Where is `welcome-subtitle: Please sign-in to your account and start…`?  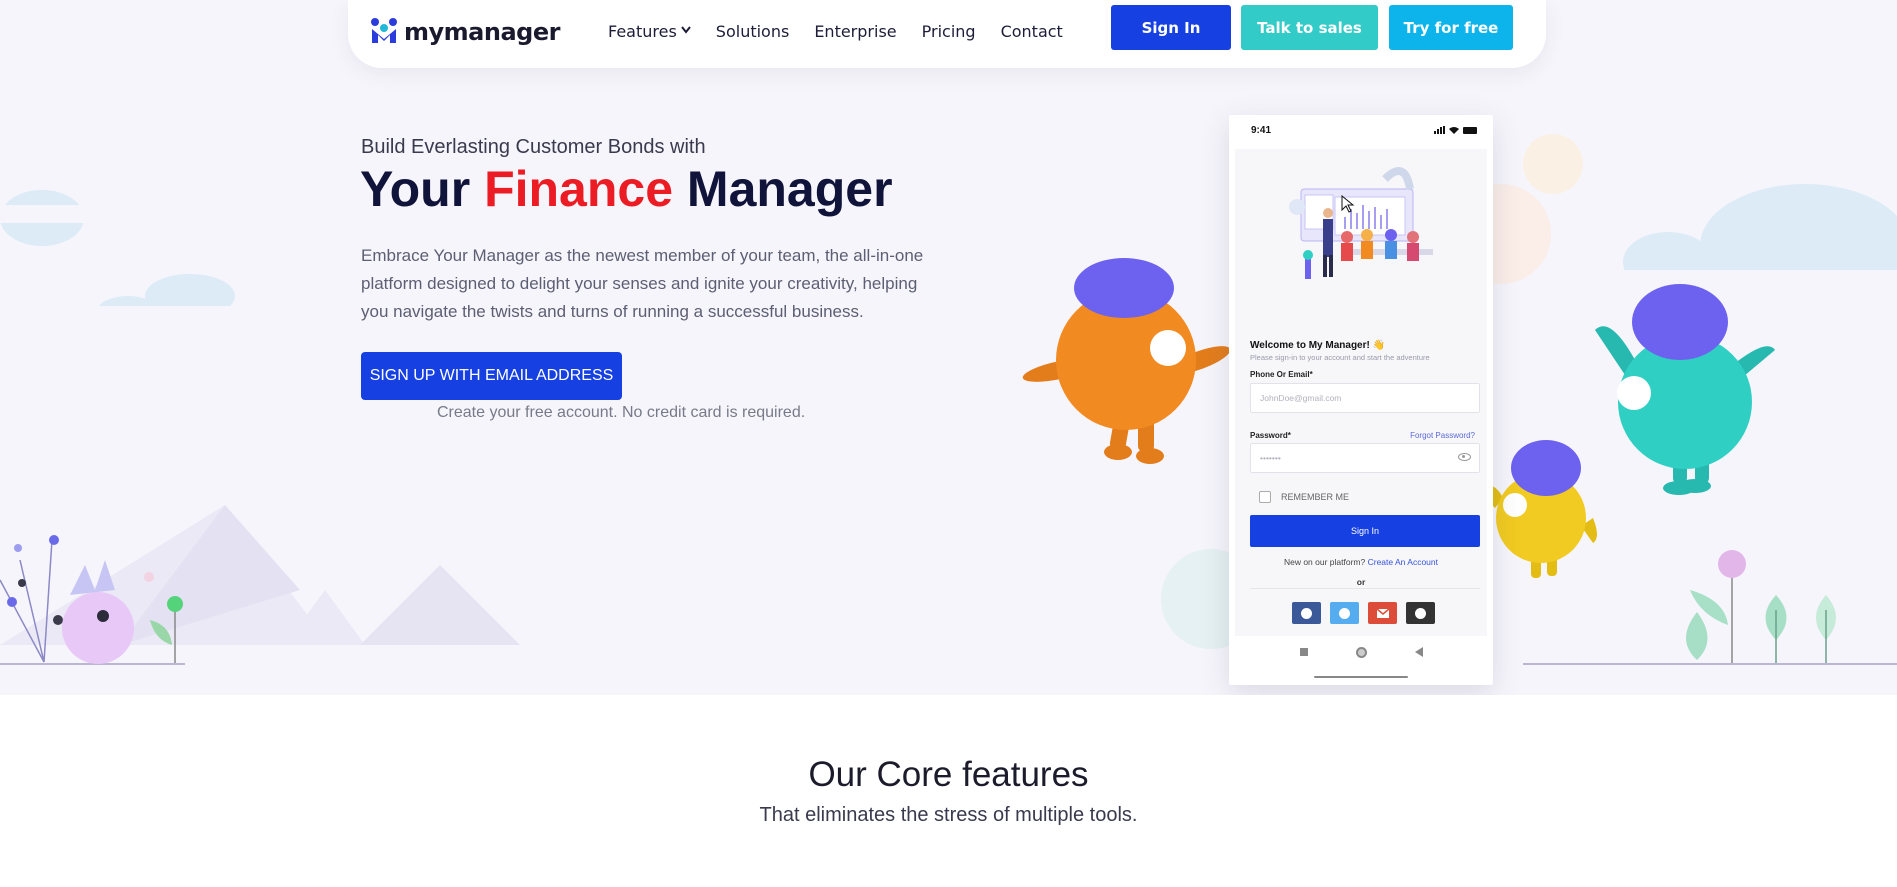 welcome-subtitle: Please sign-in to your account and start… is located at coordinates (1340, 357).